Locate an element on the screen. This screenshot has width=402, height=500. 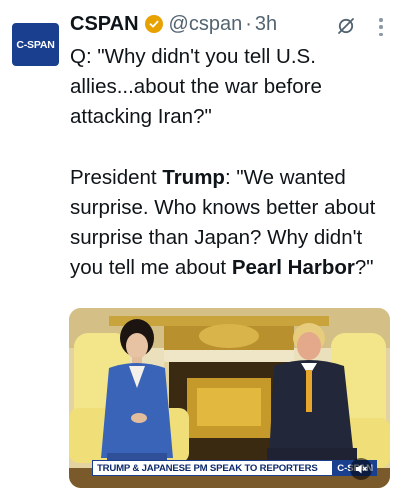
answer-suffix: ?" is located at coordinates (364, 268).